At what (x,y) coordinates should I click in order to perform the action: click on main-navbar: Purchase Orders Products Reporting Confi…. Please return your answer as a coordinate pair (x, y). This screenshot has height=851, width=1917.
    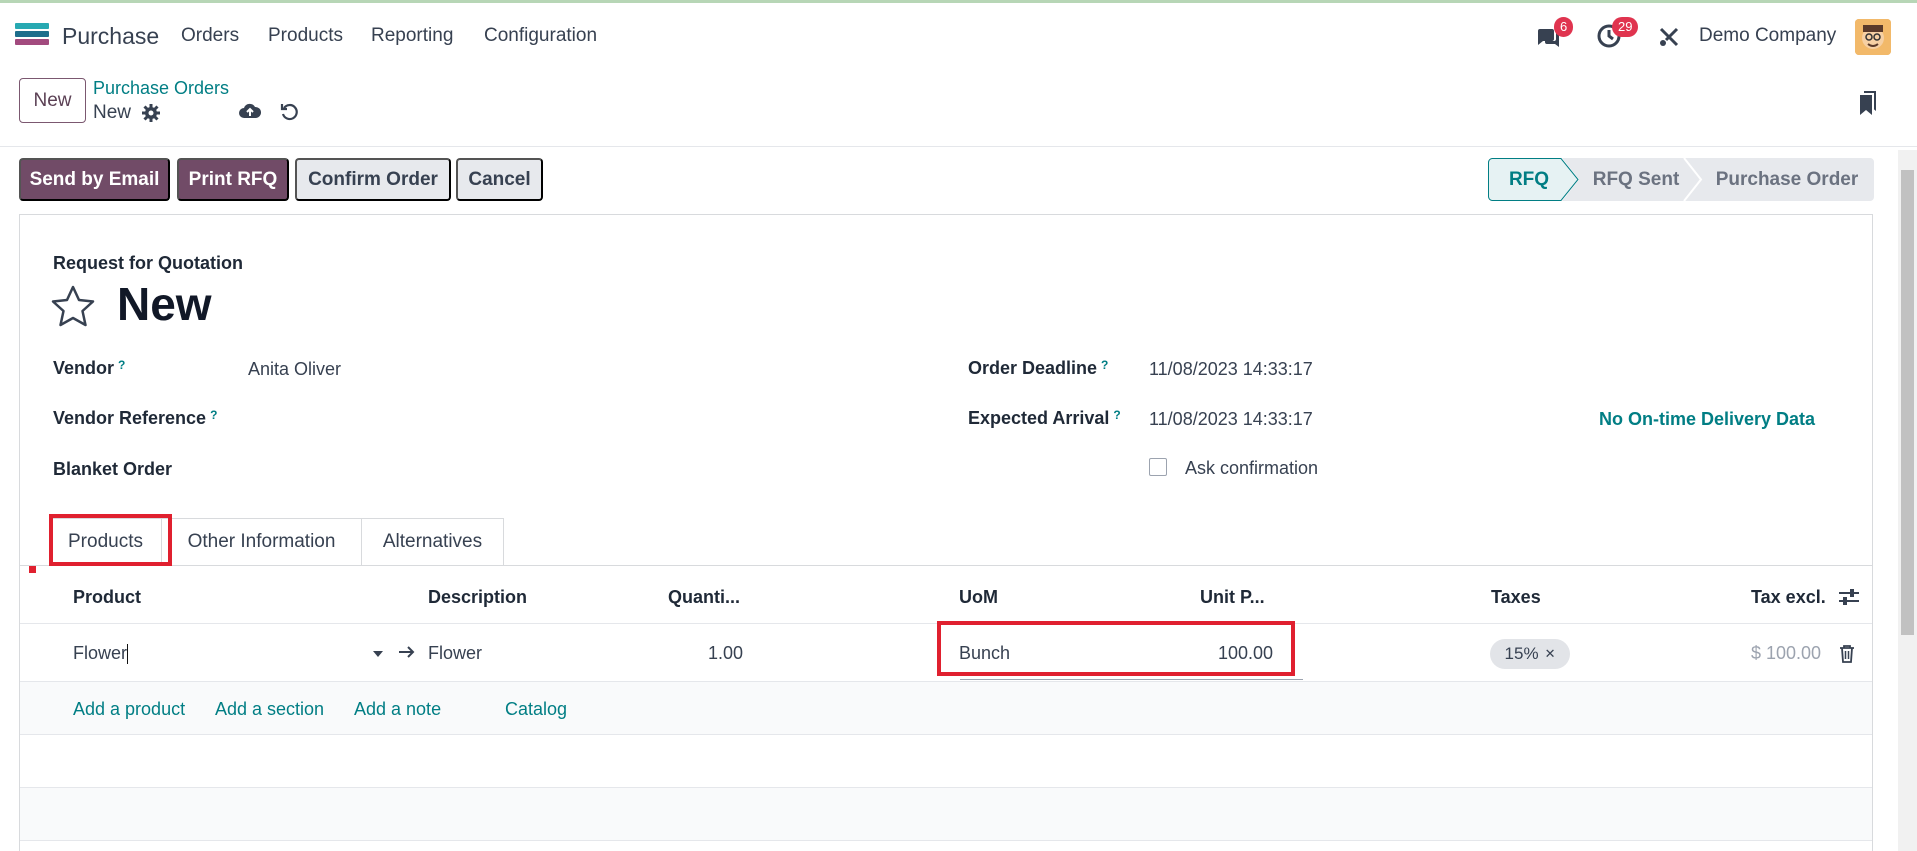
    Looking at the image, I should click on (958, 35).